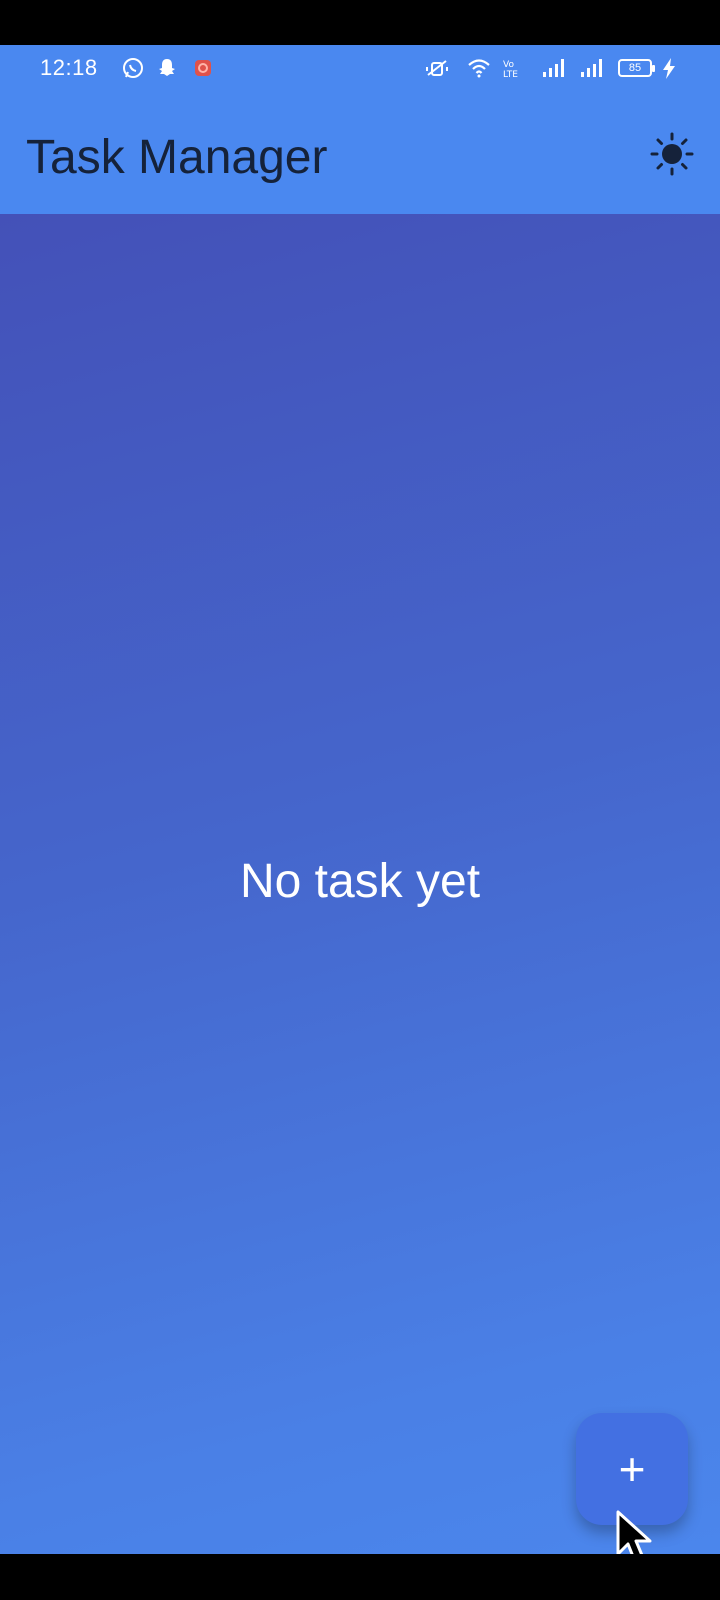 This screenshot has width=720, height=1600. Describe the element at coordinates (360, 152) in the screenshot. I see `app-bar: Task Manager` at that location.